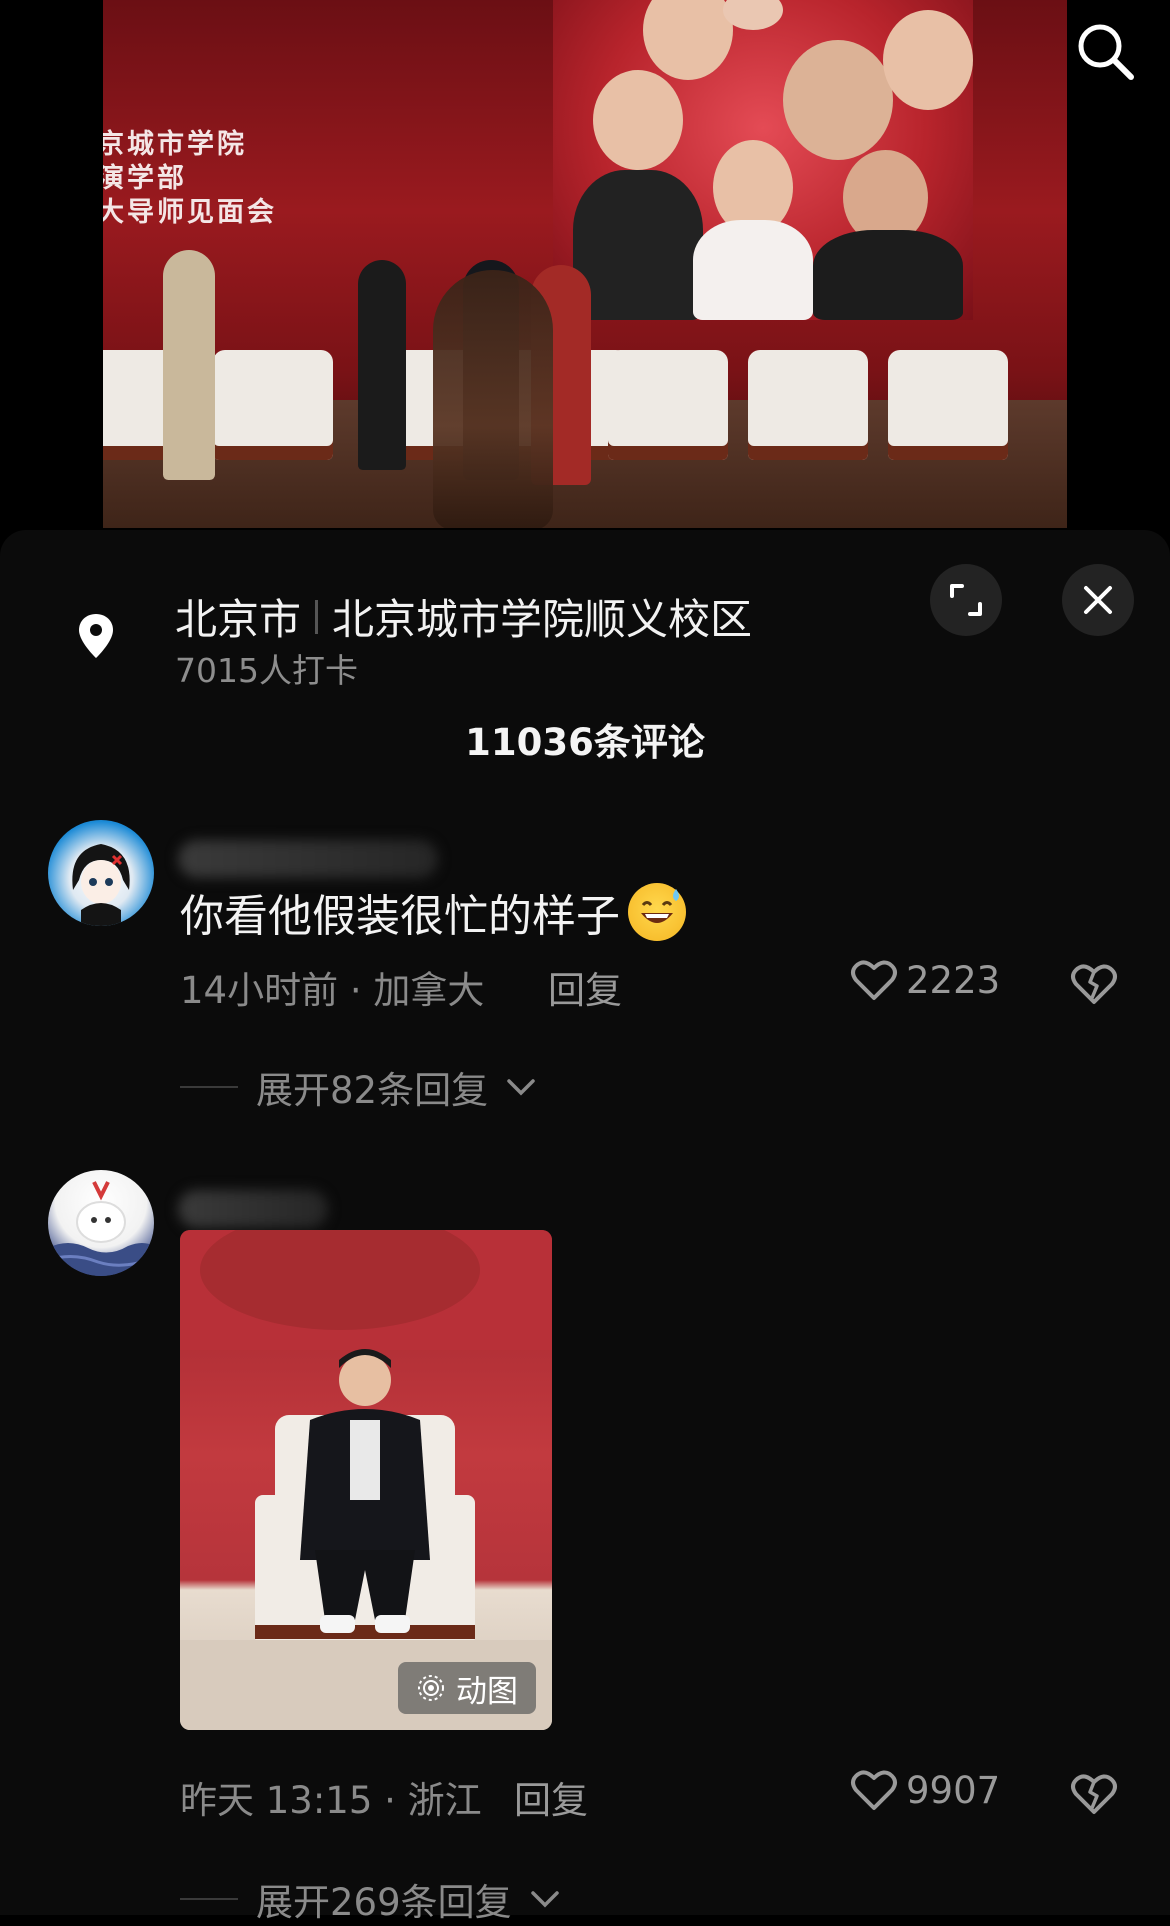 The image size is (1170, 1926). I want to click on close-button, so click(1098, 600).